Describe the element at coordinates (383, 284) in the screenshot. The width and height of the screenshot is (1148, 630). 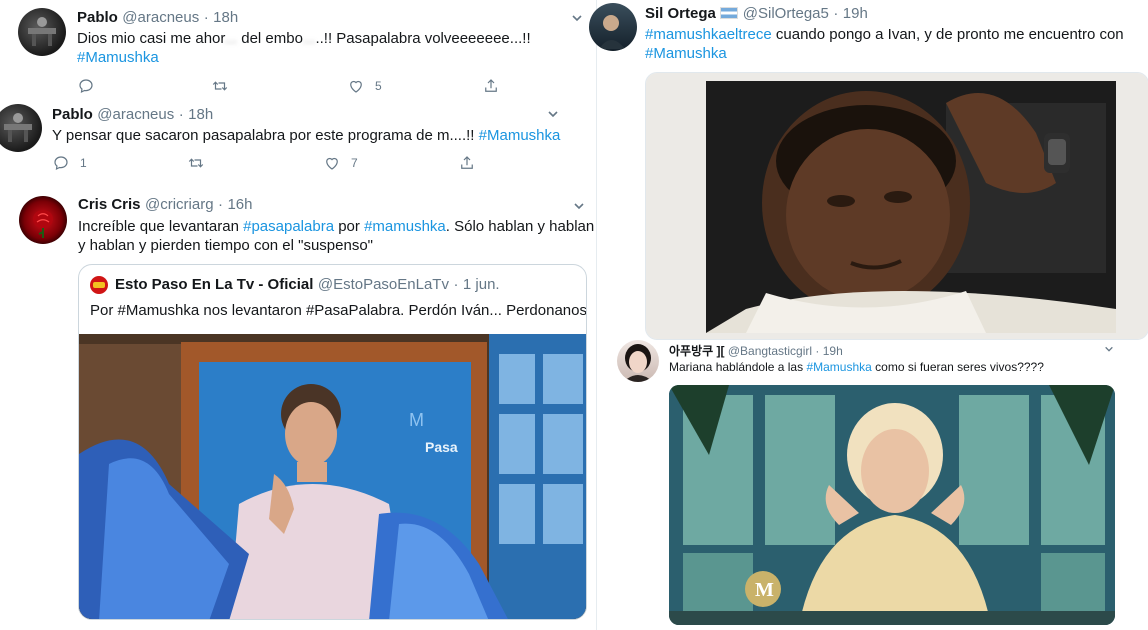
I see `quote-author-handle: @EstoPasoEnLaTv` at that location.